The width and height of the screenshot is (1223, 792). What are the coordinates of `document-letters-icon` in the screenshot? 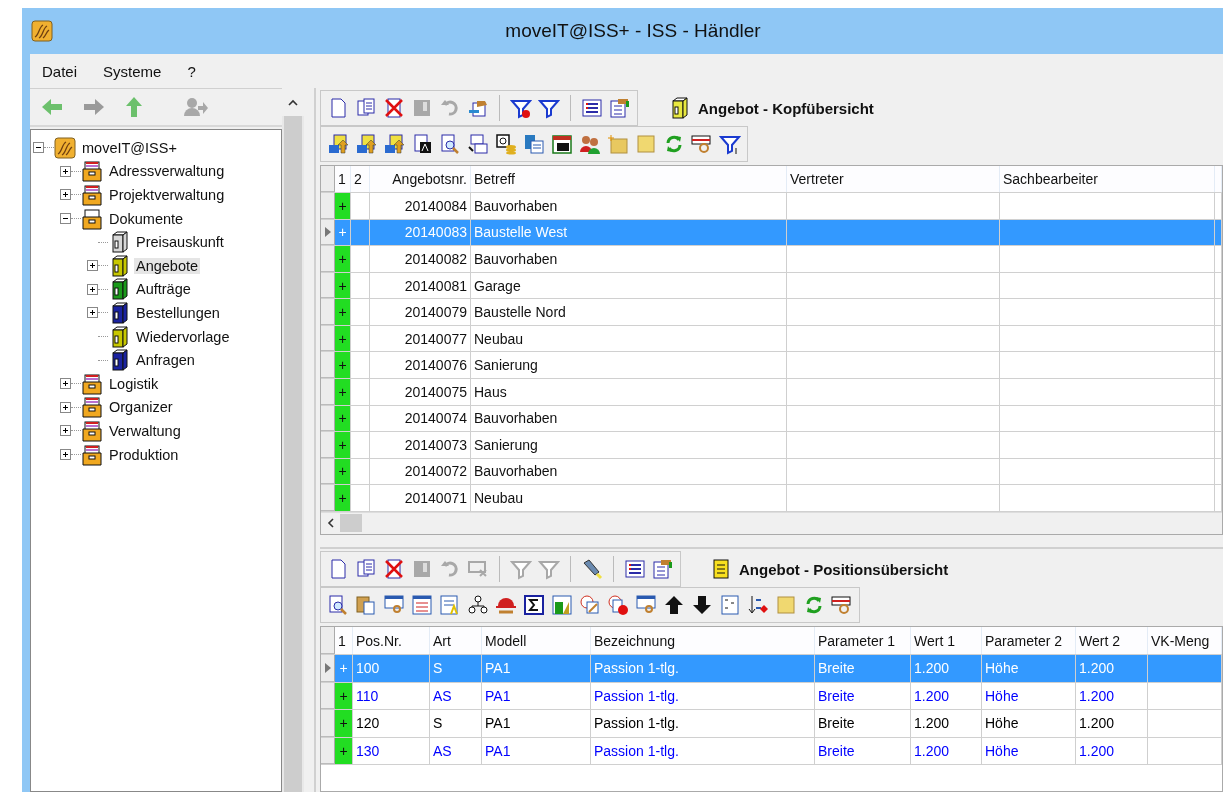 It's located at (478, 144).